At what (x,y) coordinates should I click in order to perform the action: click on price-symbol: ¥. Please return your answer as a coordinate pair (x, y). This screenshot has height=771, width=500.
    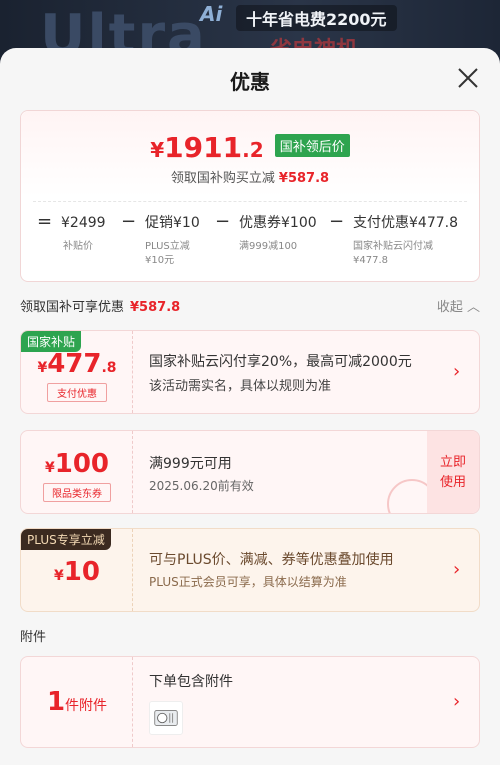
    Looking at the image, I should click on (157, 150).